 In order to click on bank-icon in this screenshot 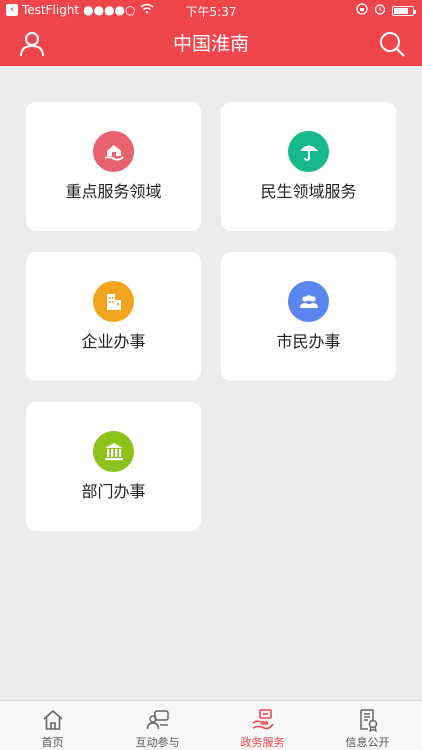, I will do `click(113, 451)`.